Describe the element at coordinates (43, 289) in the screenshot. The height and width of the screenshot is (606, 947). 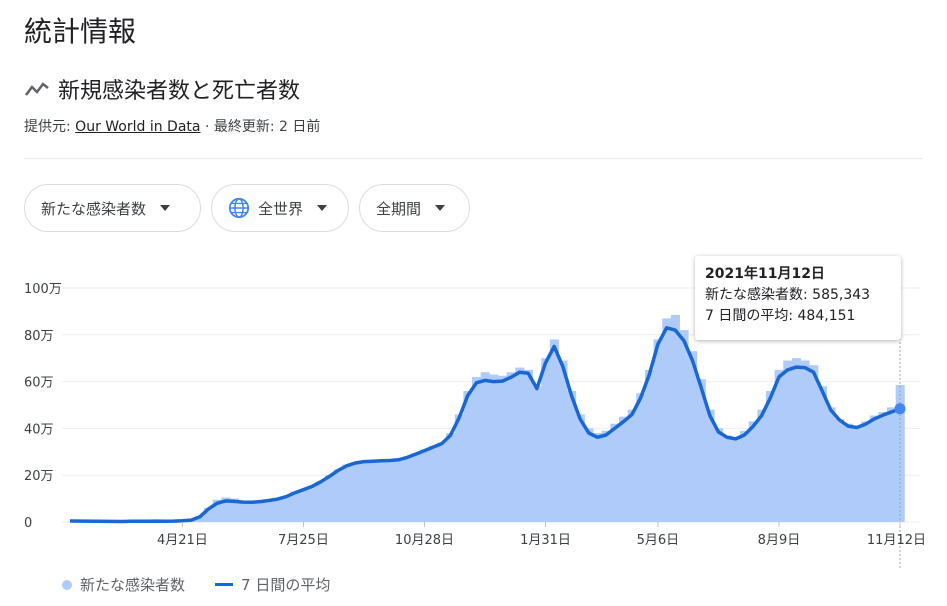
I see `y-tick-label: 100万` at that location.